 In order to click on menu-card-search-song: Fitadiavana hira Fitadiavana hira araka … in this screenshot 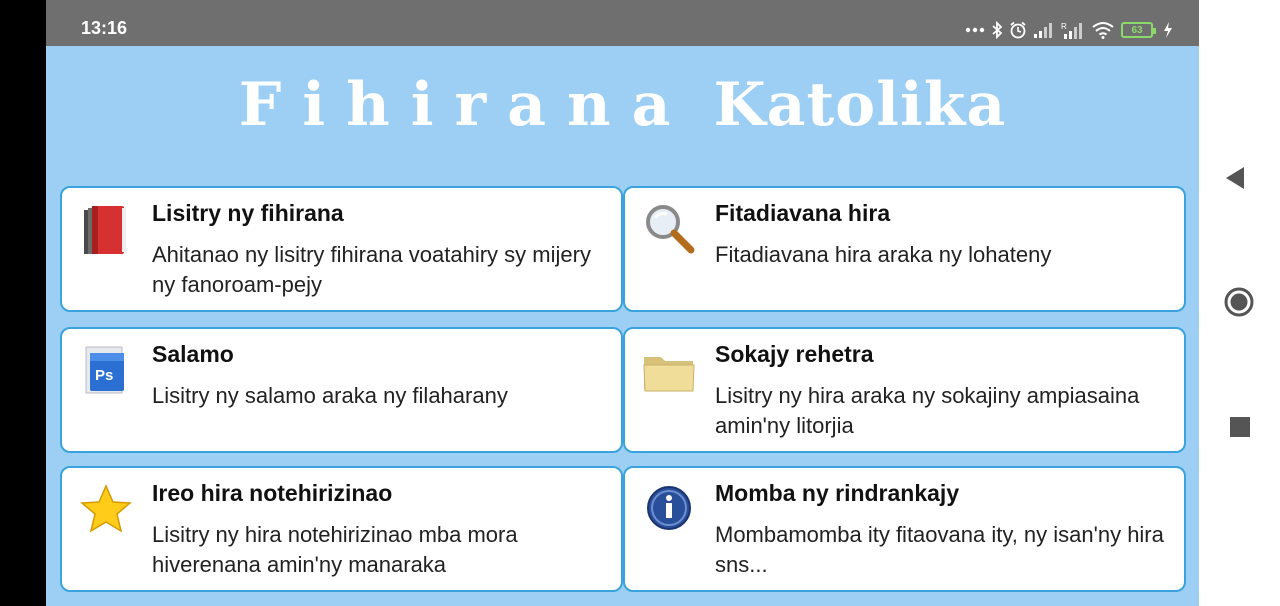, I will do `click(904, 249)`.